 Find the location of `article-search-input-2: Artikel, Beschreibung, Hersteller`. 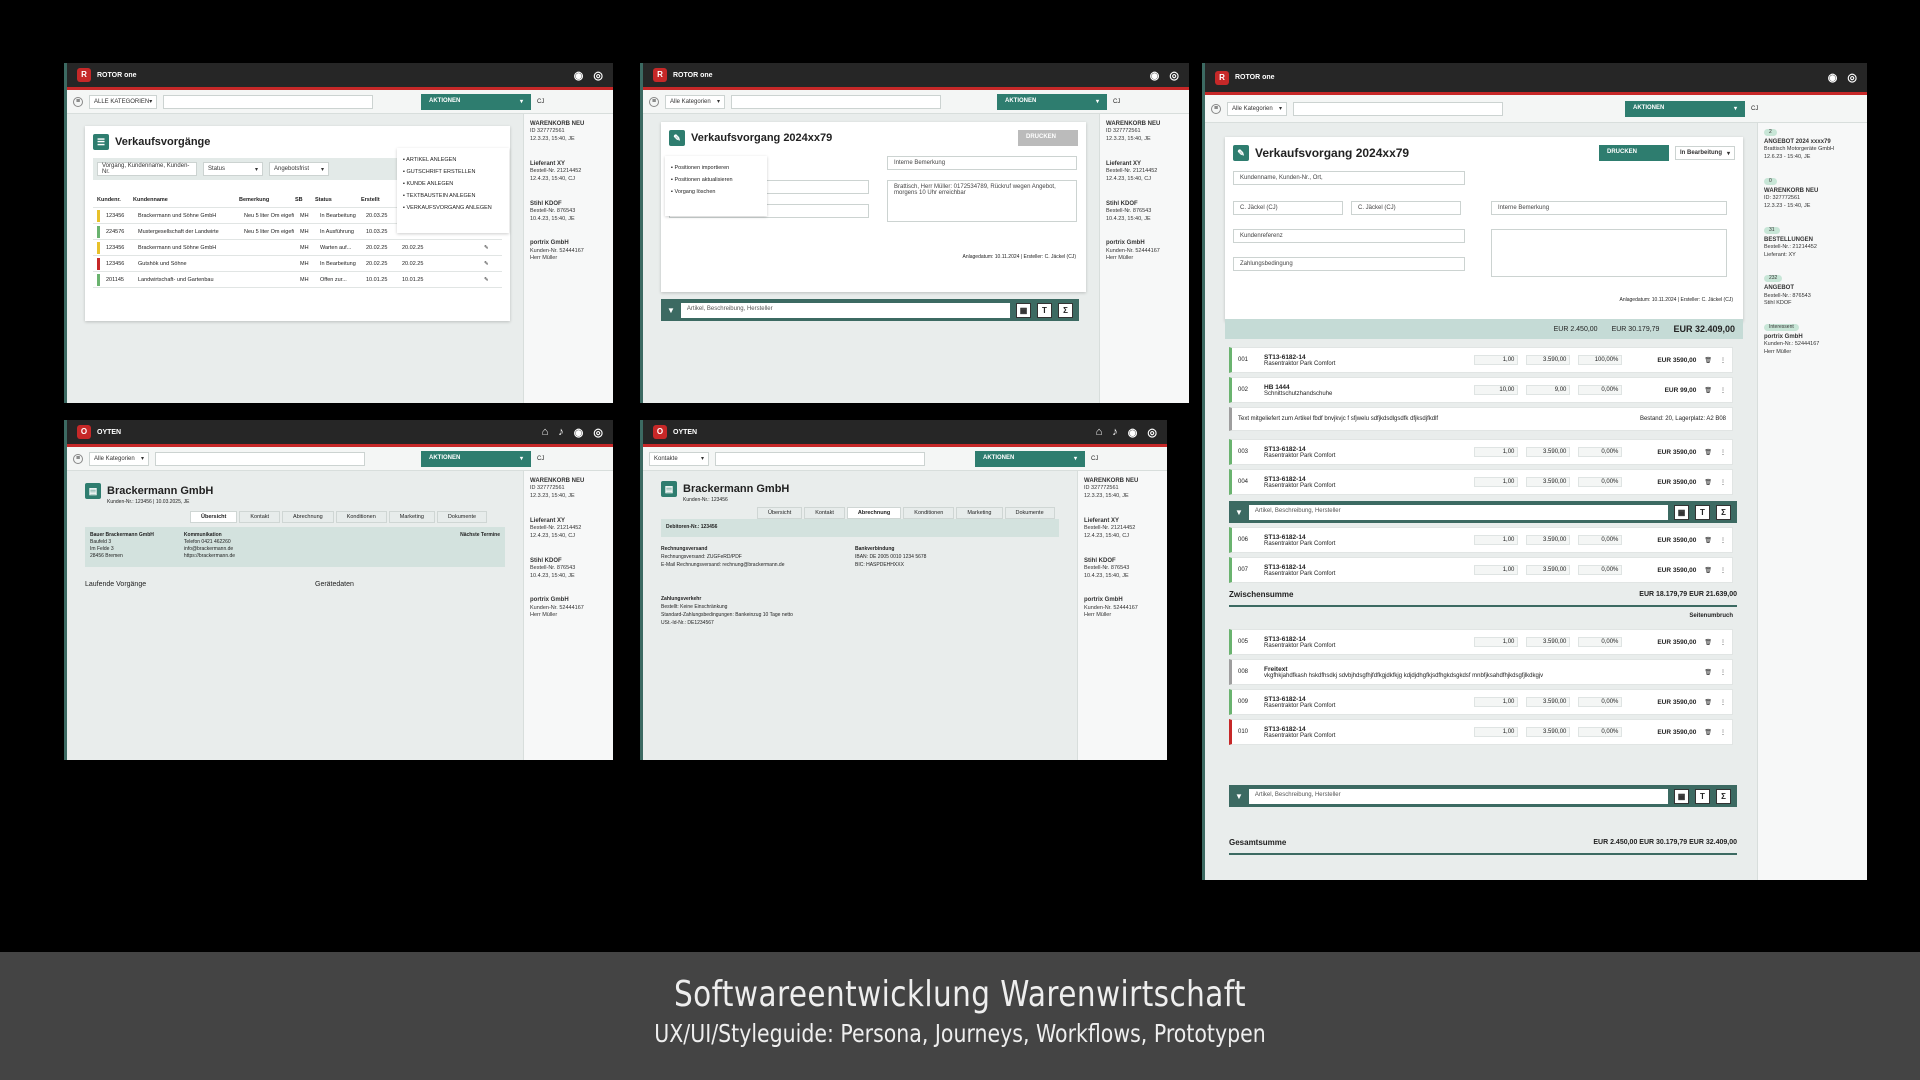

article-search-input-2: Artikel, Beschreibung, Hersteller is located at coordinates (1458, 796).